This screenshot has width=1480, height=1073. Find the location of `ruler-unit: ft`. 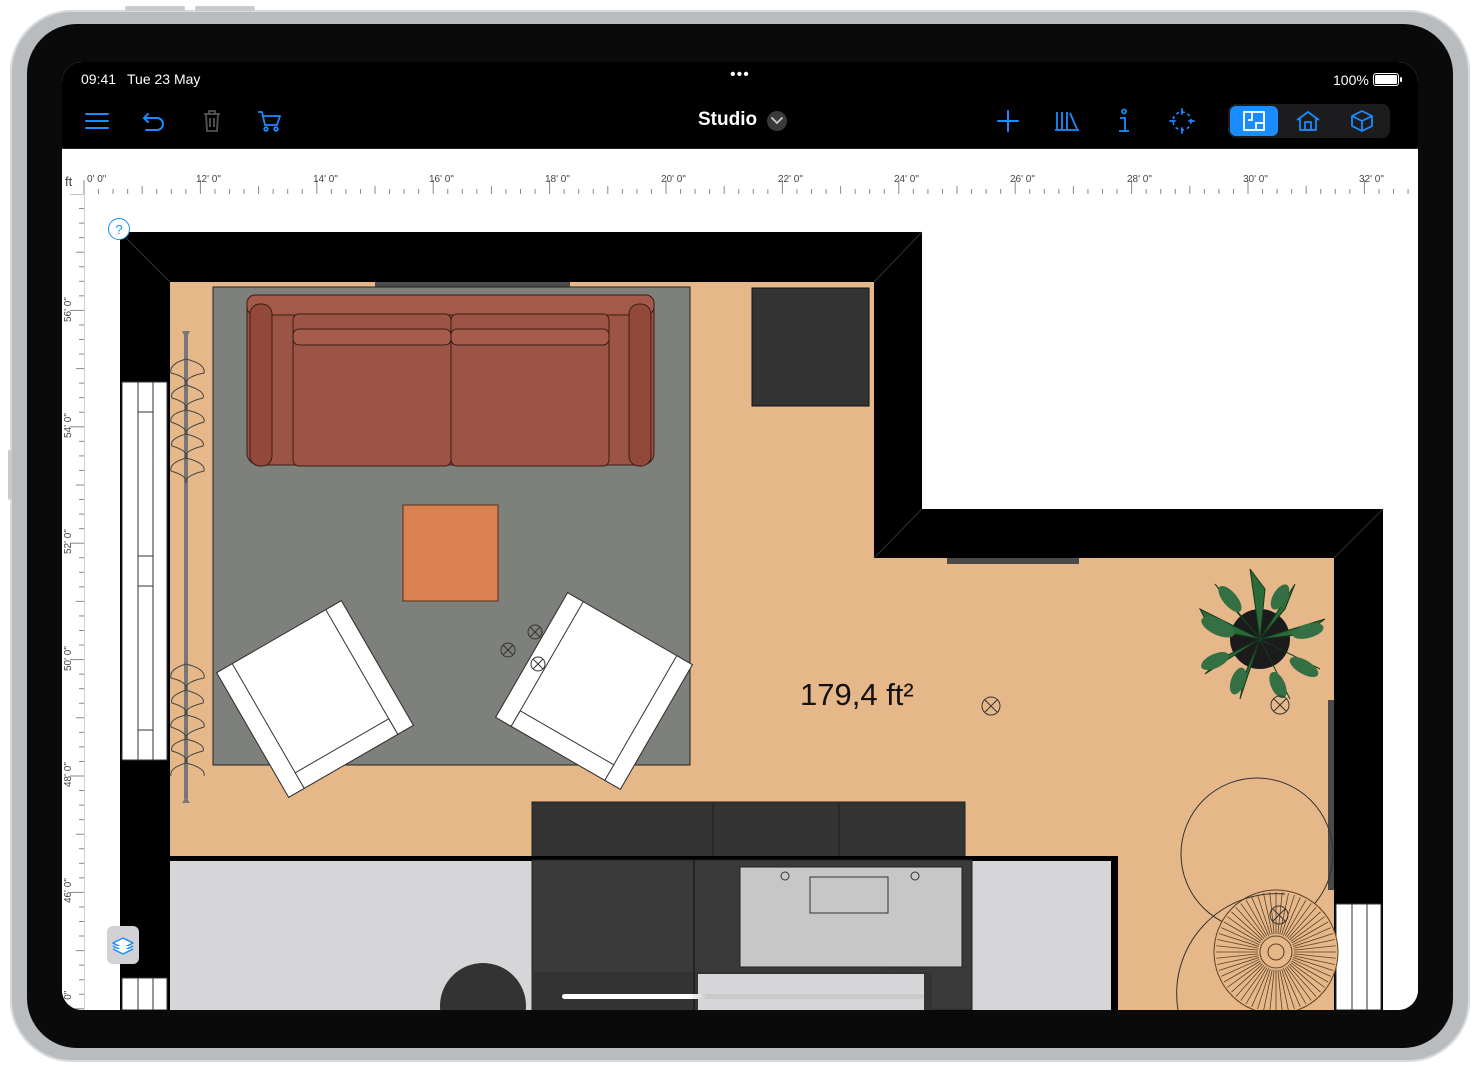

ruler-unit: ft is located at coordinates (69, 181).